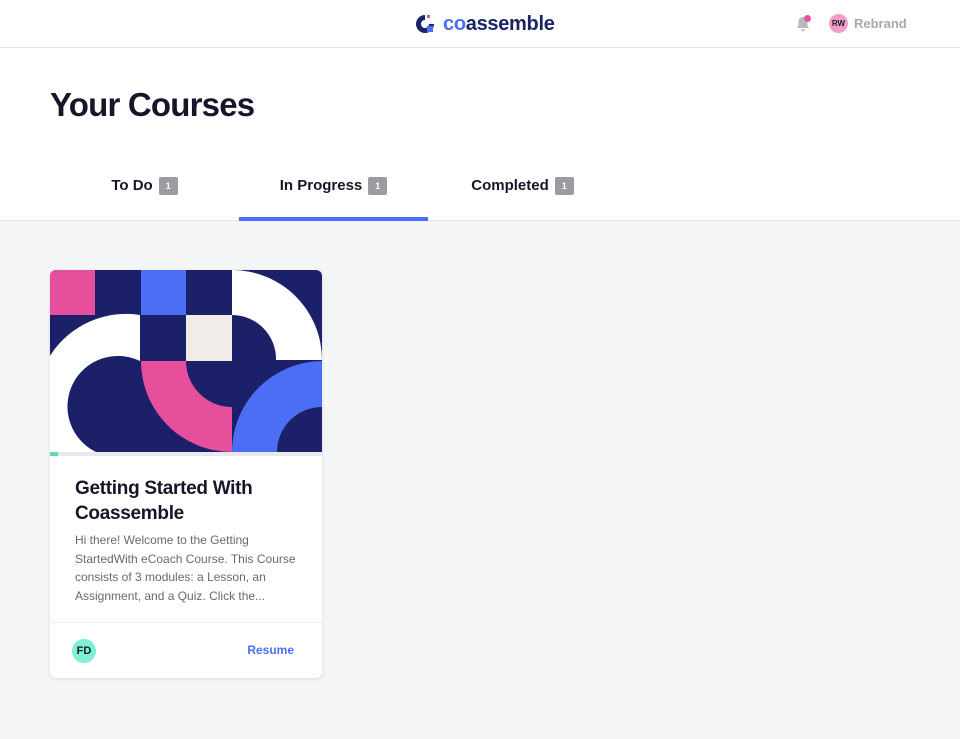 This screenshot has height=739, width=960. I want to click on tab-in-progress-count-badge: 1, so click(378, 186).